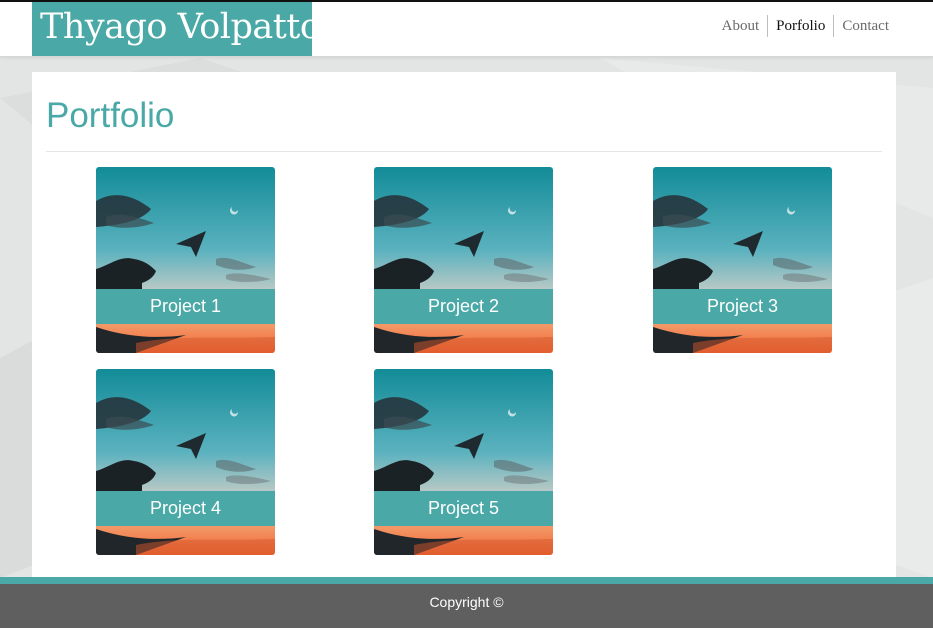 This screenshot has width=933, height=628. Describe the element at coordinates (463, 508) in the screenshot. I see `project-label: Project 5` at that location.